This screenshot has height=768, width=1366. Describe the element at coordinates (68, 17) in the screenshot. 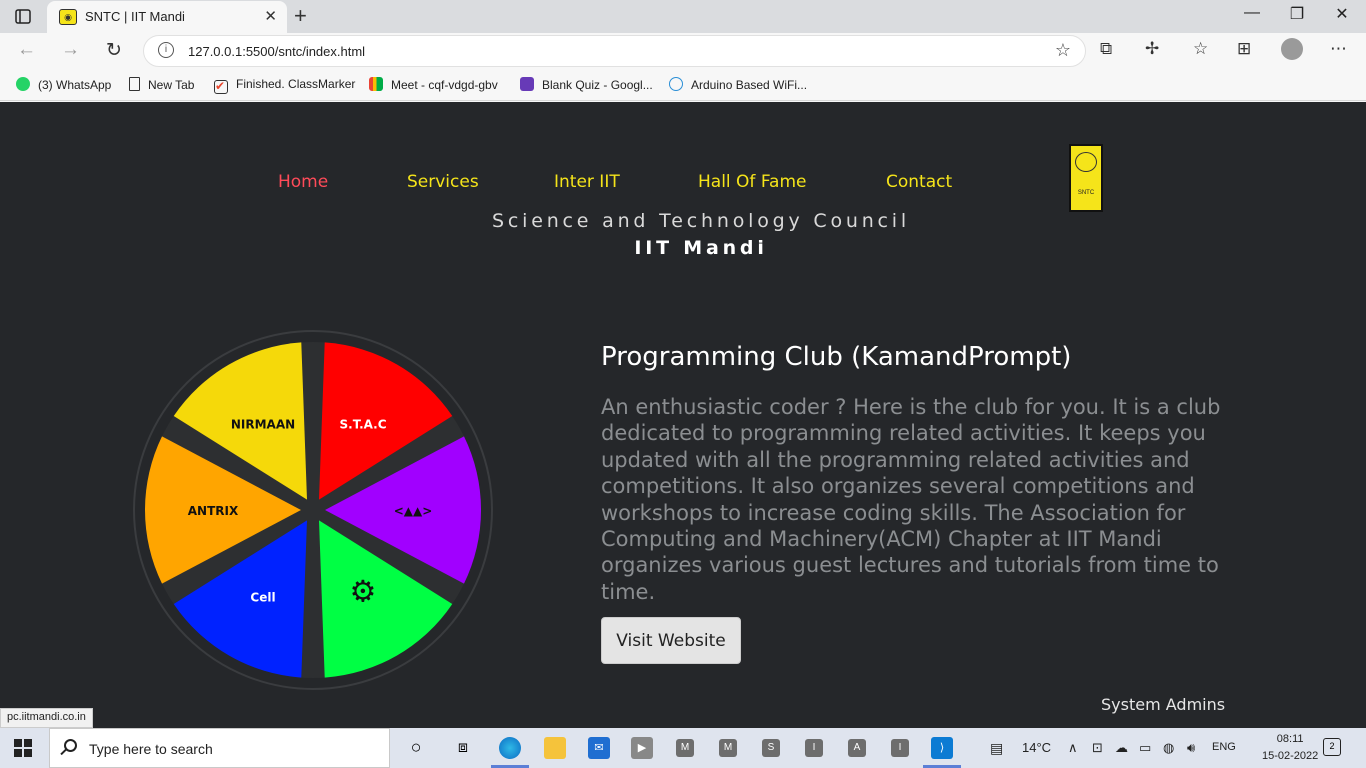

I see `sntc-favicon-icon: ◉` at that location.